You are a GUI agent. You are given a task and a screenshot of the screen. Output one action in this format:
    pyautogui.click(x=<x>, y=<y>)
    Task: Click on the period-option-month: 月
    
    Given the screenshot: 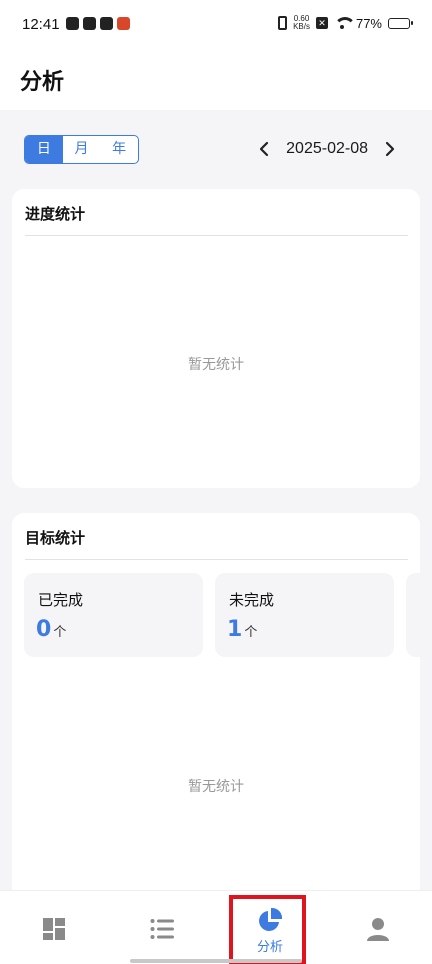 What is the action you would take?
    pyautogui.click(x=82, y=149)
    